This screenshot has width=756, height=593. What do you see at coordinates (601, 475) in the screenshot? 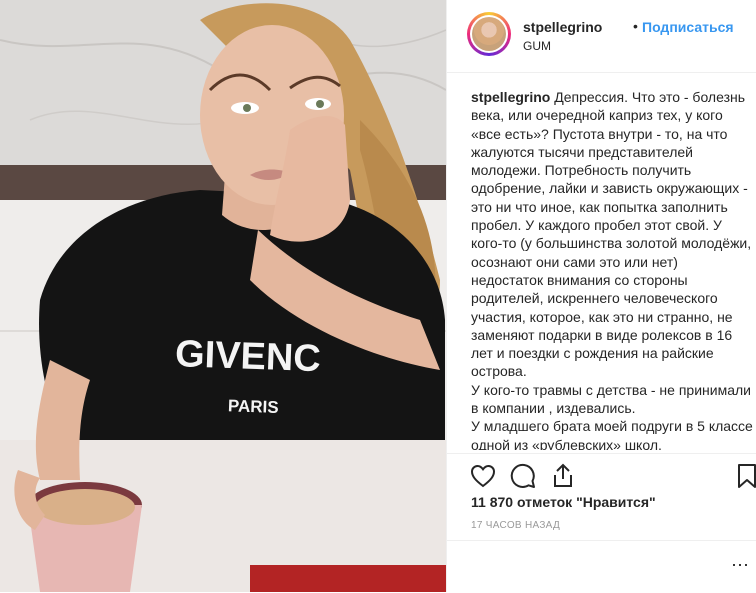
I see `action-bar` at bounding box center [601, 475].